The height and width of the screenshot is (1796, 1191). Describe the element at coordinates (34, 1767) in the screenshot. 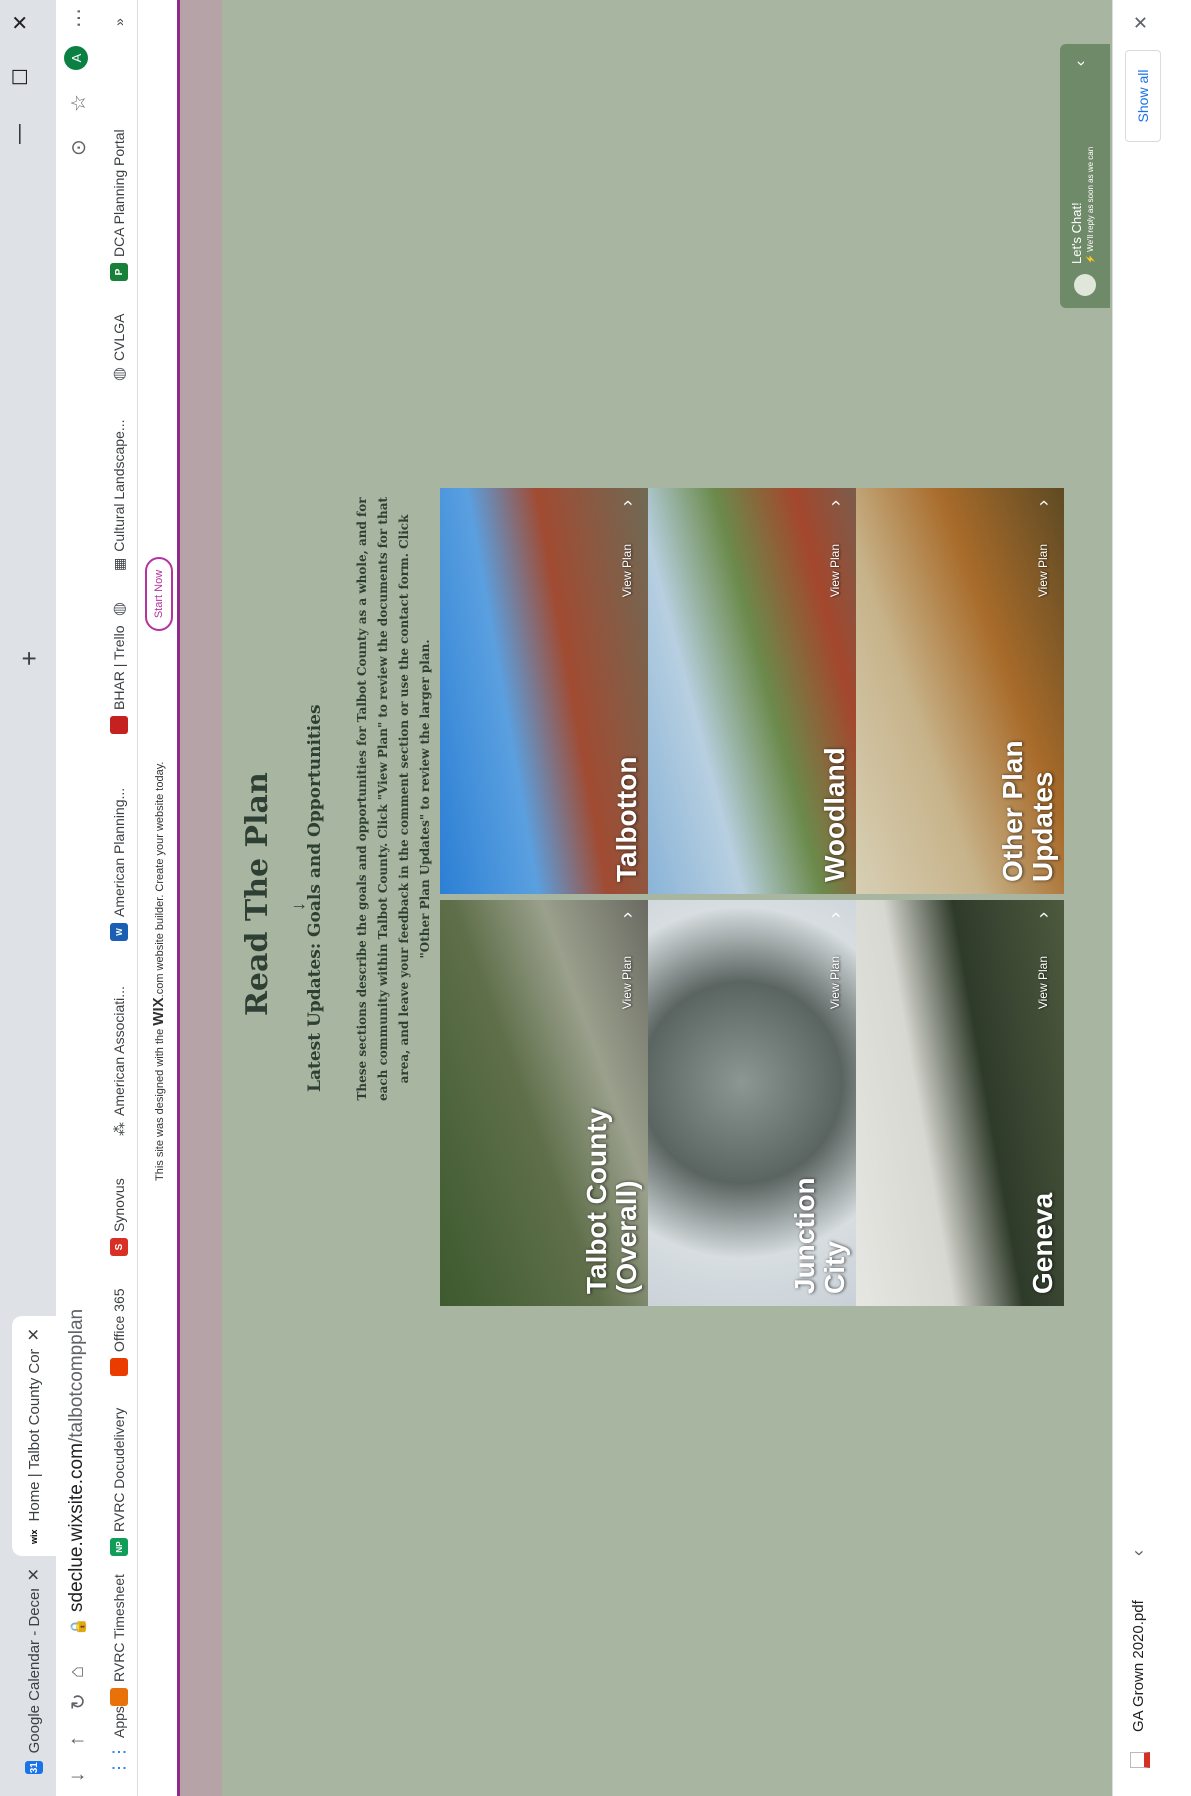

I see `calendar-icon: 31` at that location.